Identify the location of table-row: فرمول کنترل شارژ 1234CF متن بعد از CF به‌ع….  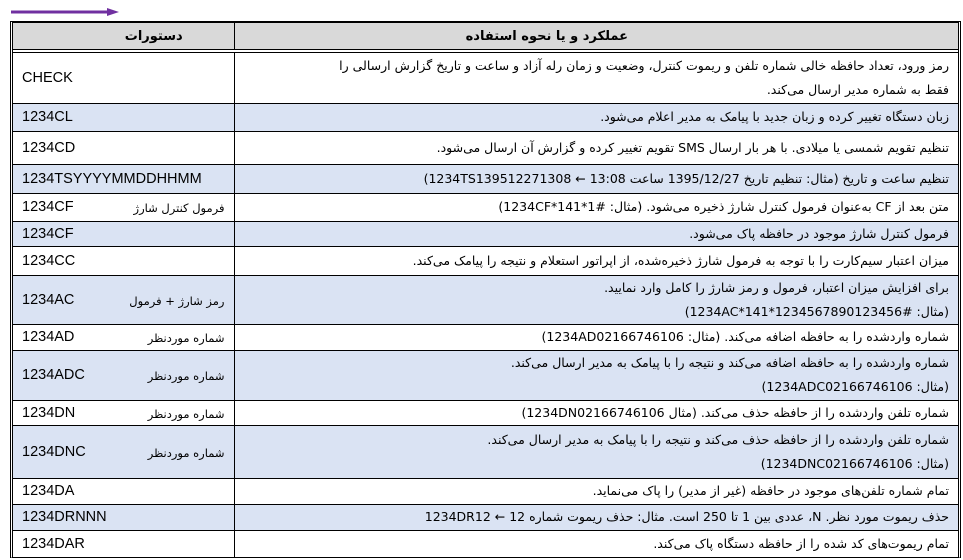
(485, 207).